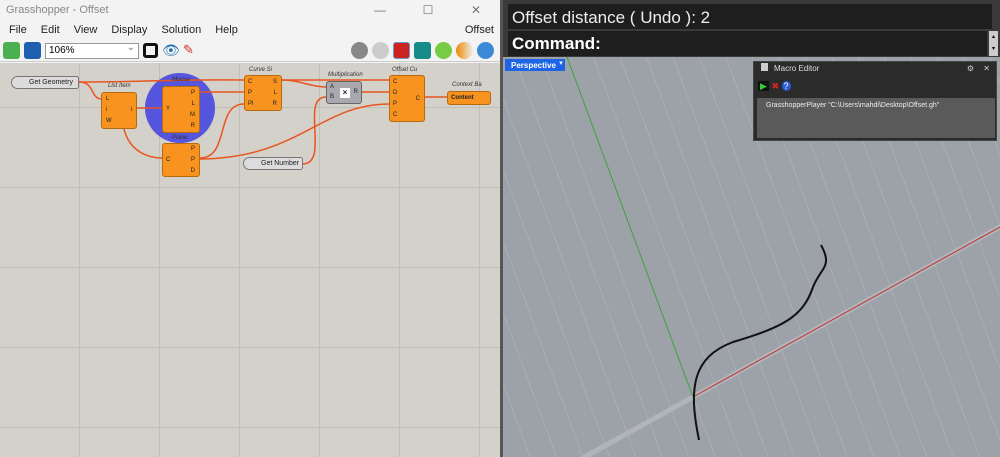  Describe the element at coordinates (168, 109) in the screenshot. I see `pin: Y` at that location.